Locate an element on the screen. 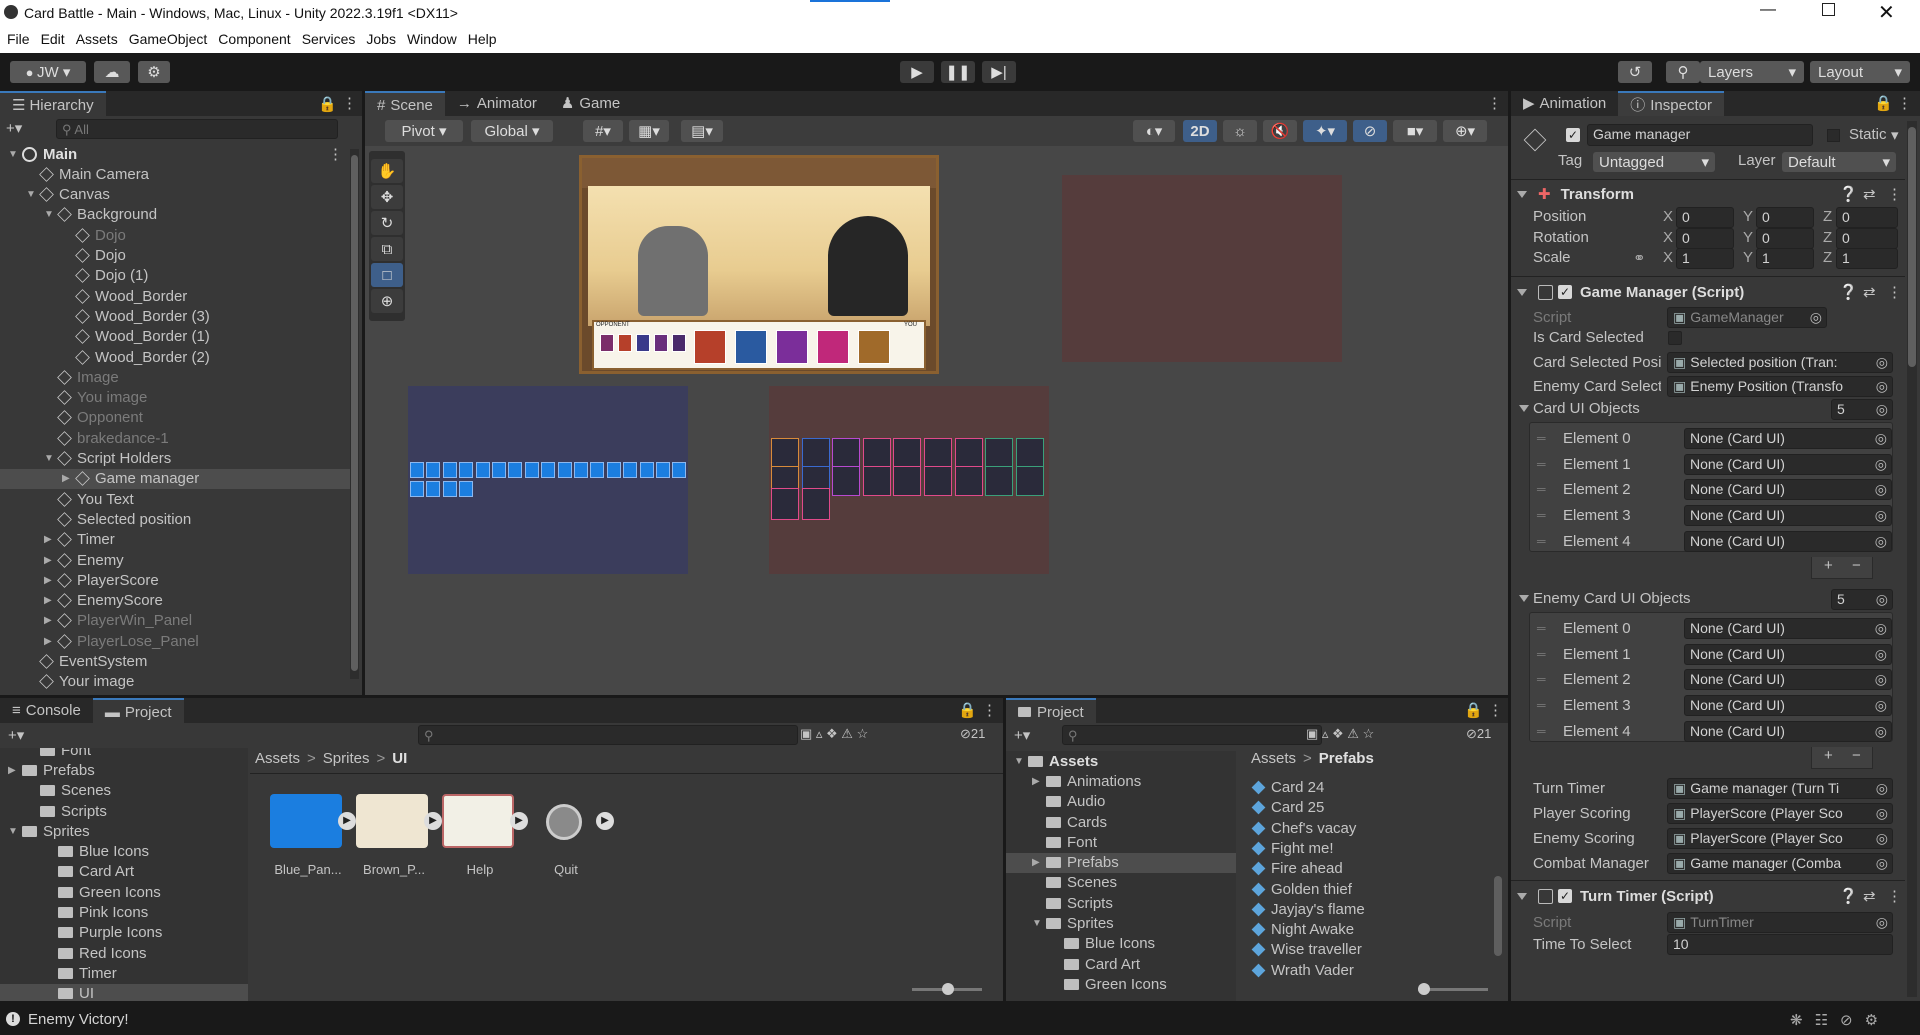 The height and width of the screenshot is (1035, 1920). hierarchy-item: Dojo is located at coordinates (175, 256).